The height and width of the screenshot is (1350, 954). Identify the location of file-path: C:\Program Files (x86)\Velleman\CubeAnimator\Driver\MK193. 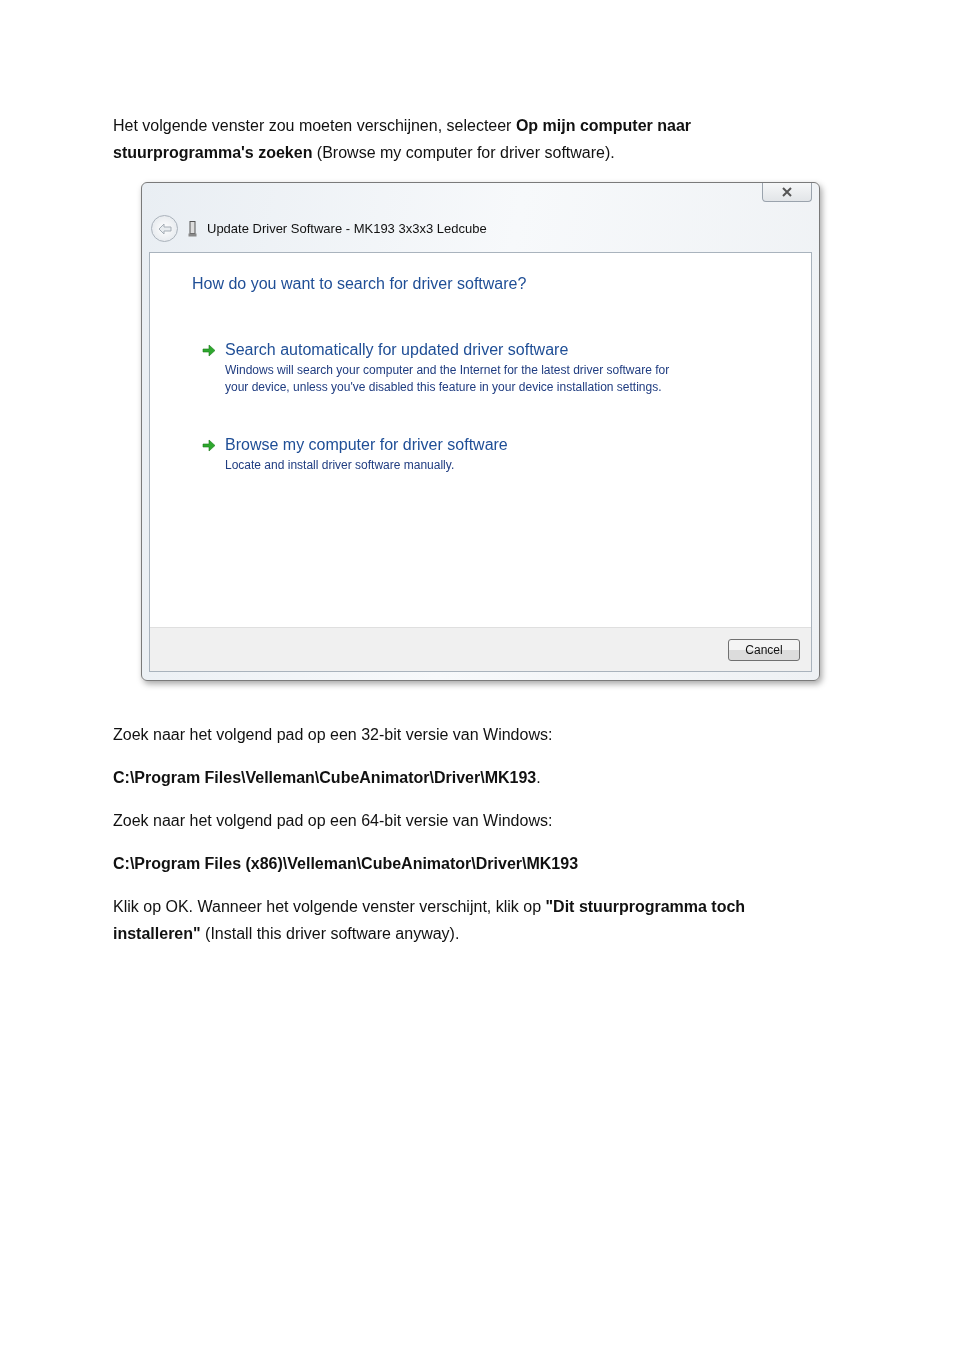
(346, 864).